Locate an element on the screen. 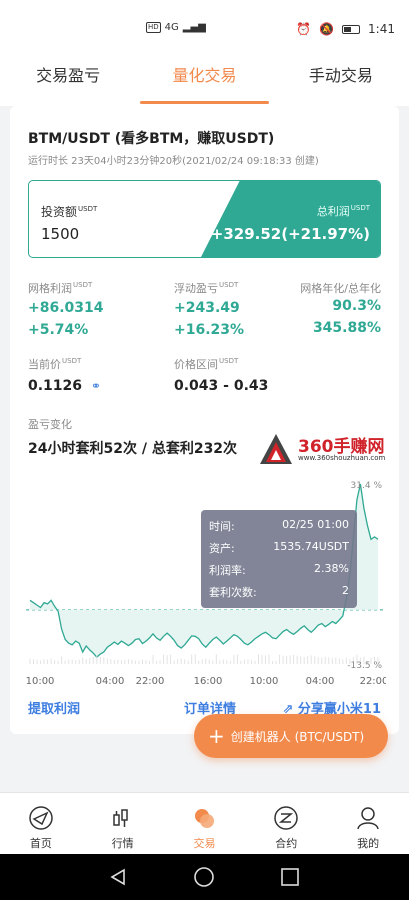  clock: 1:41 is located at coordinates (381, 29).